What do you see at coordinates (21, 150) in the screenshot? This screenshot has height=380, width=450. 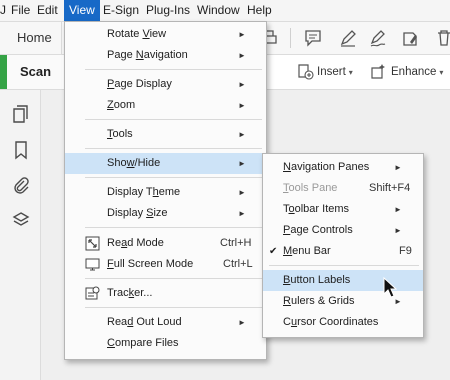 I see `bookmark-icon` at bounding box center [21, 150].